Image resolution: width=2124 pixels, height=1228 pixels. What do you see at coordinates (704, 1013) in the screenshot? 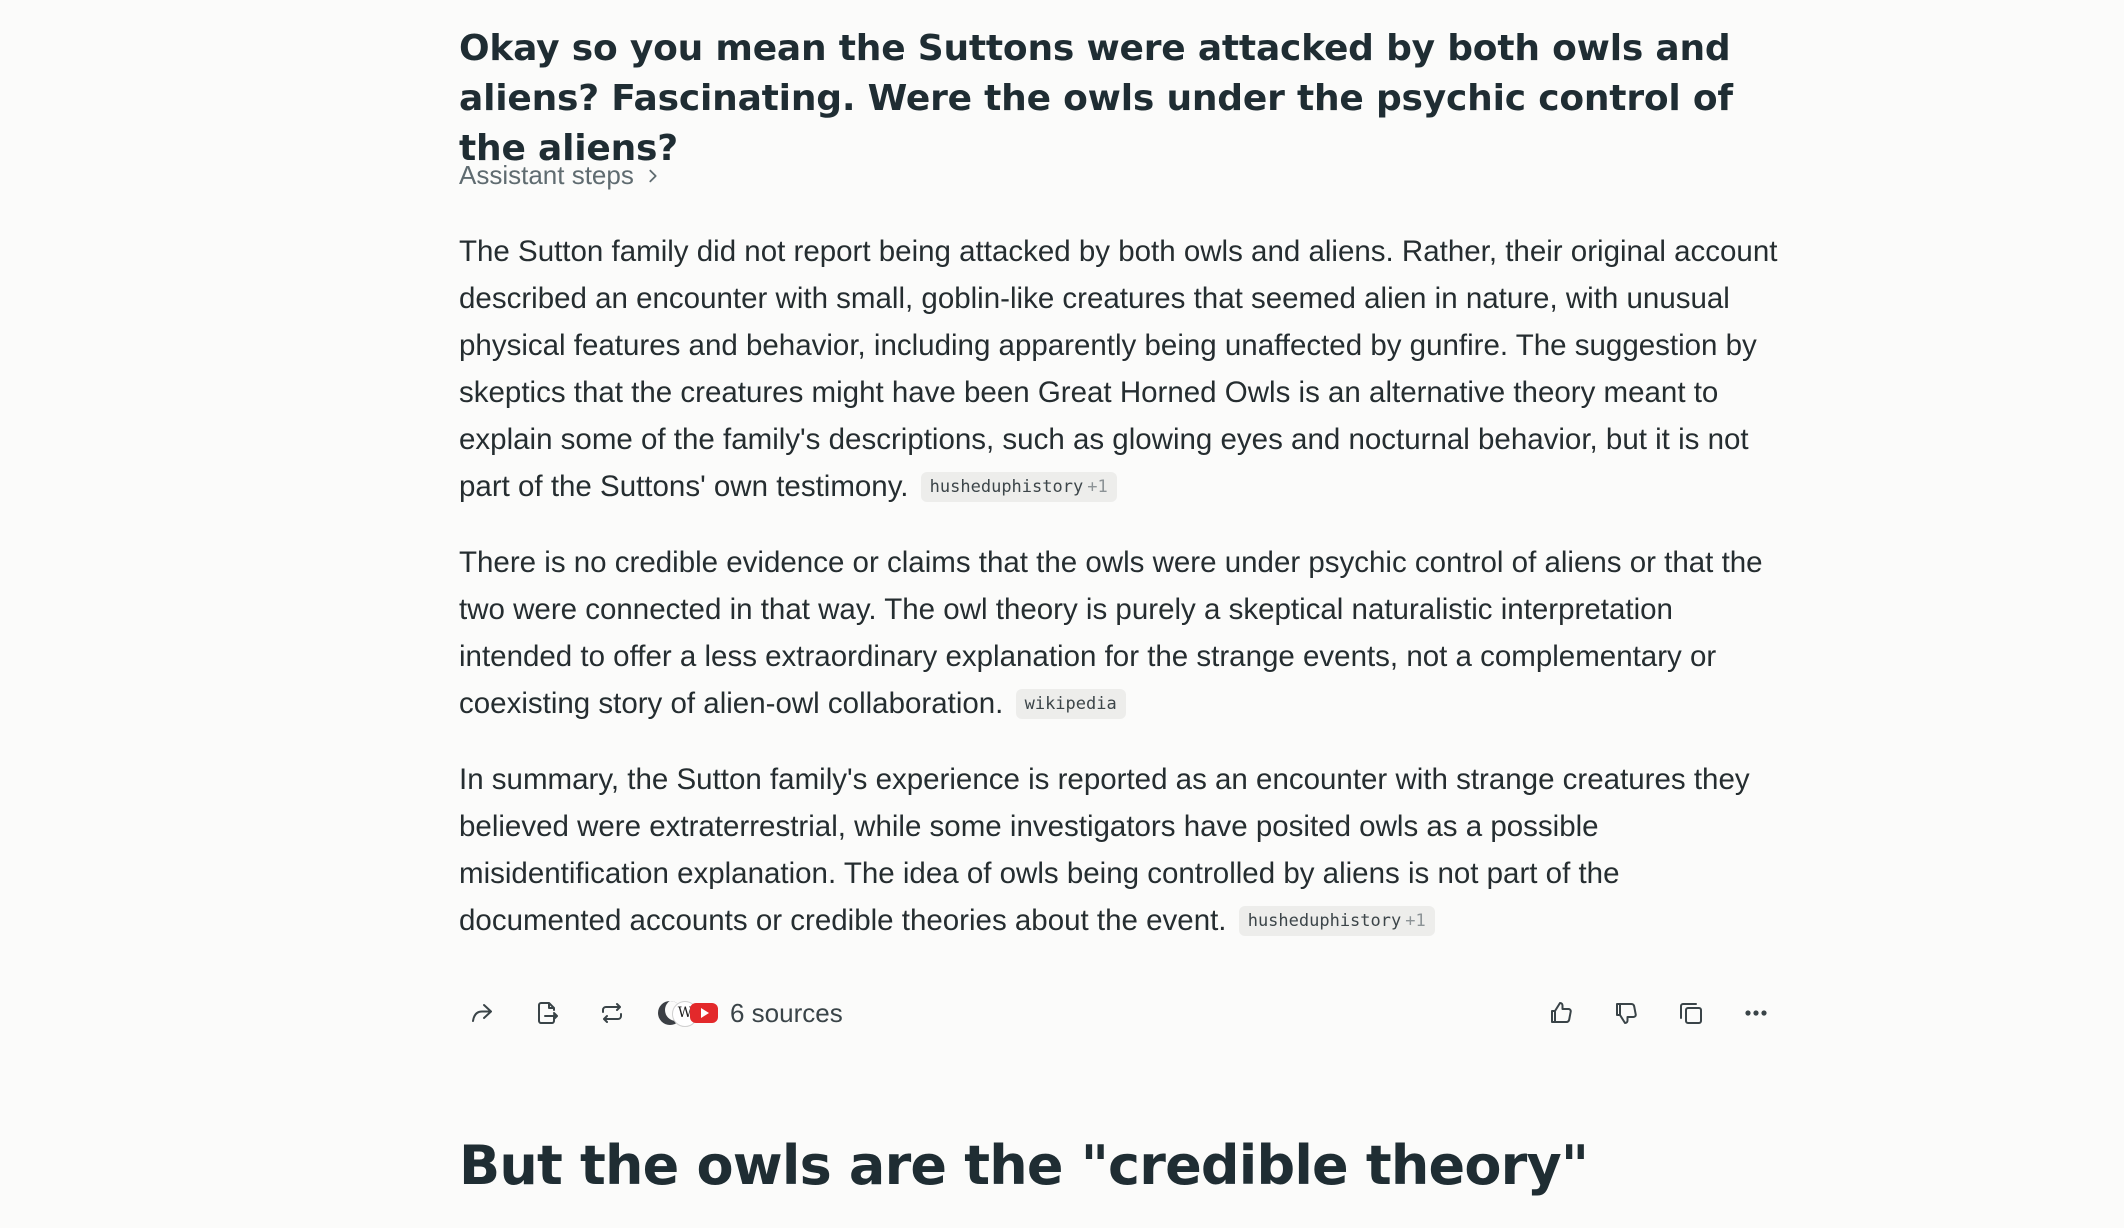
I see `youtube-favicon-icon` at bounding box center [704, 1013].